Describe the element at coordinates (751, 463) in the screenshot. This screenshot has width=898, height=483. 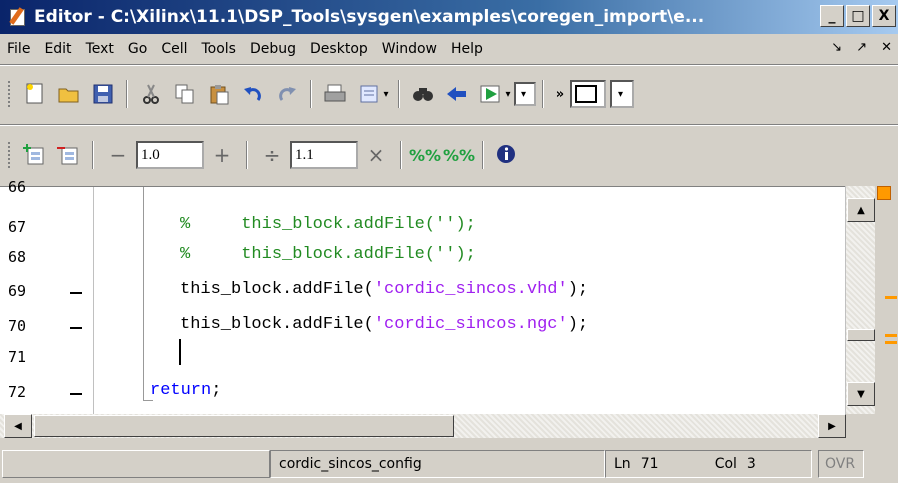
I see `col-value: 3` at that location.